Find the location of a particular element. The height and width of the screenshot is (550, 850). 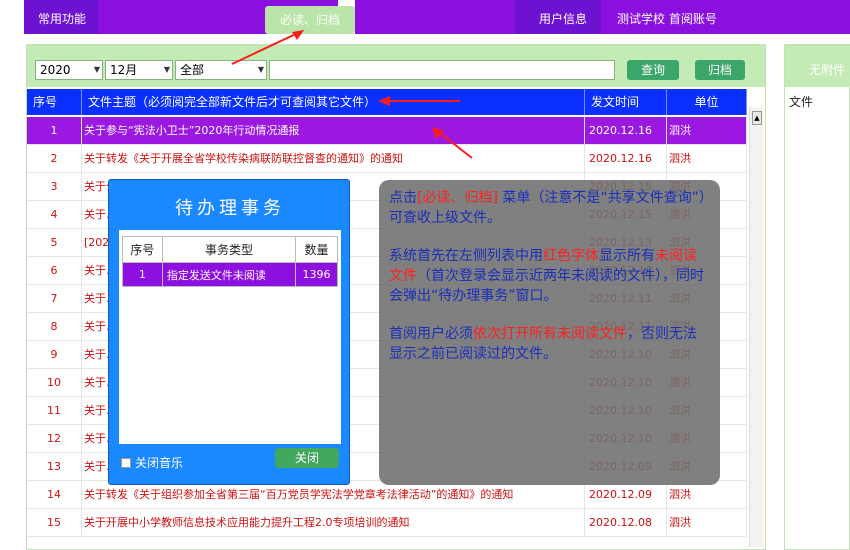

dialog-row-count: 1396 is located at coordinates (316, 274).